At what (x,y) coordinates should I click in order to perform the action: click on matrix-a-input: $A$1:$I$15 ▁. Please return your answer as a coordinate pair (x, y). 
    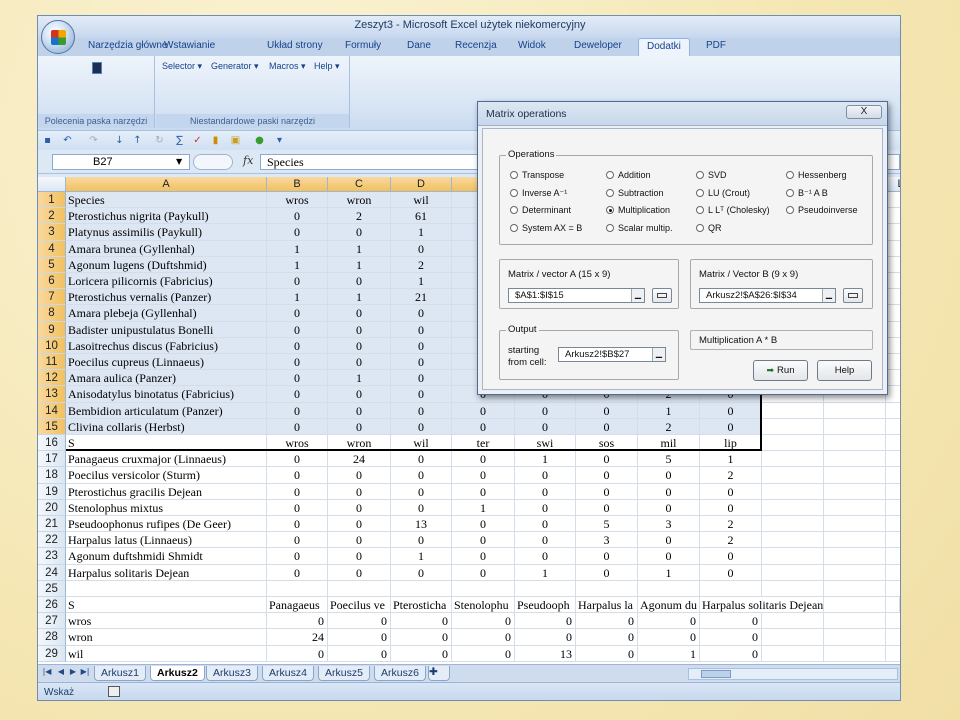
    Looking at the image, I should click on (576, 295).